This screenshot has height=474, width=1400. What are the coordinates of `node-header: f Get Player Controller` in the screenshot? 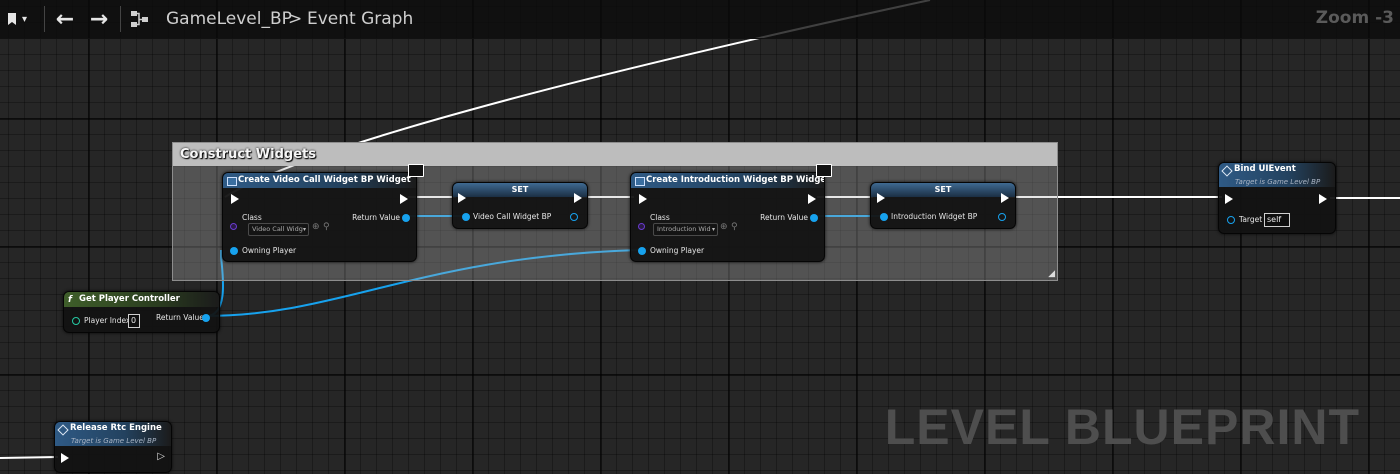 It's located at (141, 299).